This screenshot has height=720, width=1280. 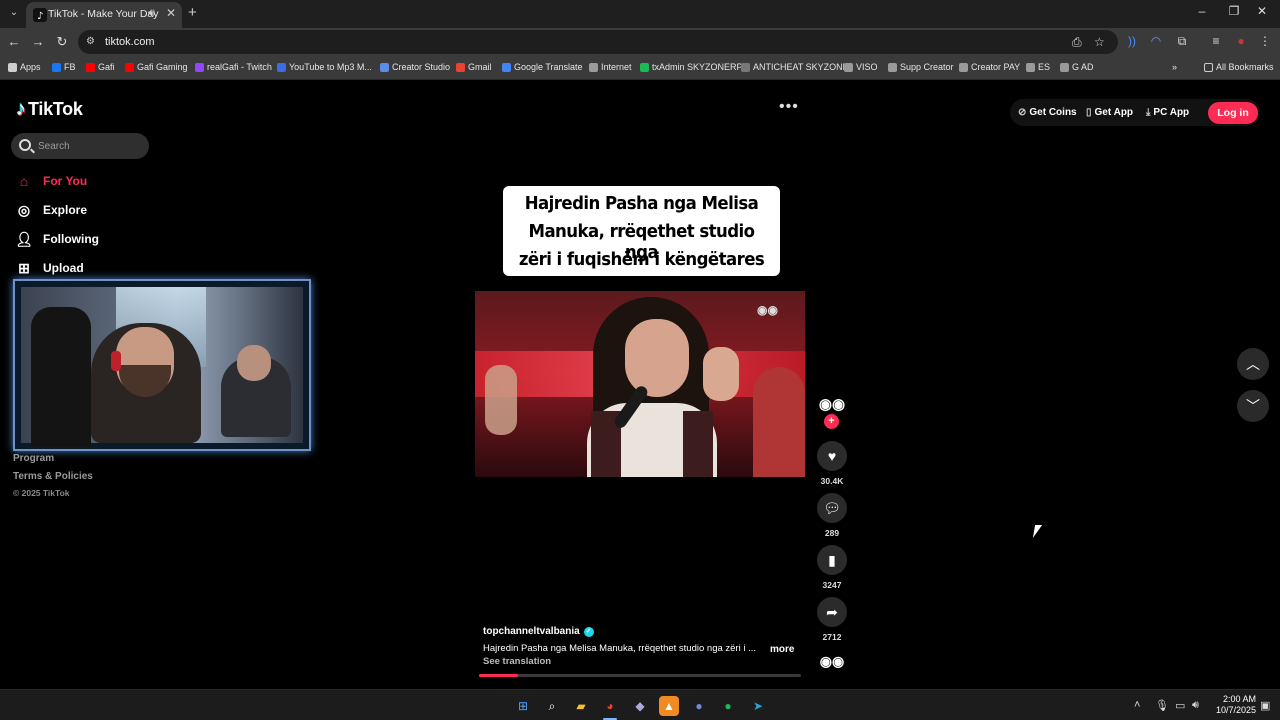 I want to click on reload-button: ↻, so click(x=62, y=42).